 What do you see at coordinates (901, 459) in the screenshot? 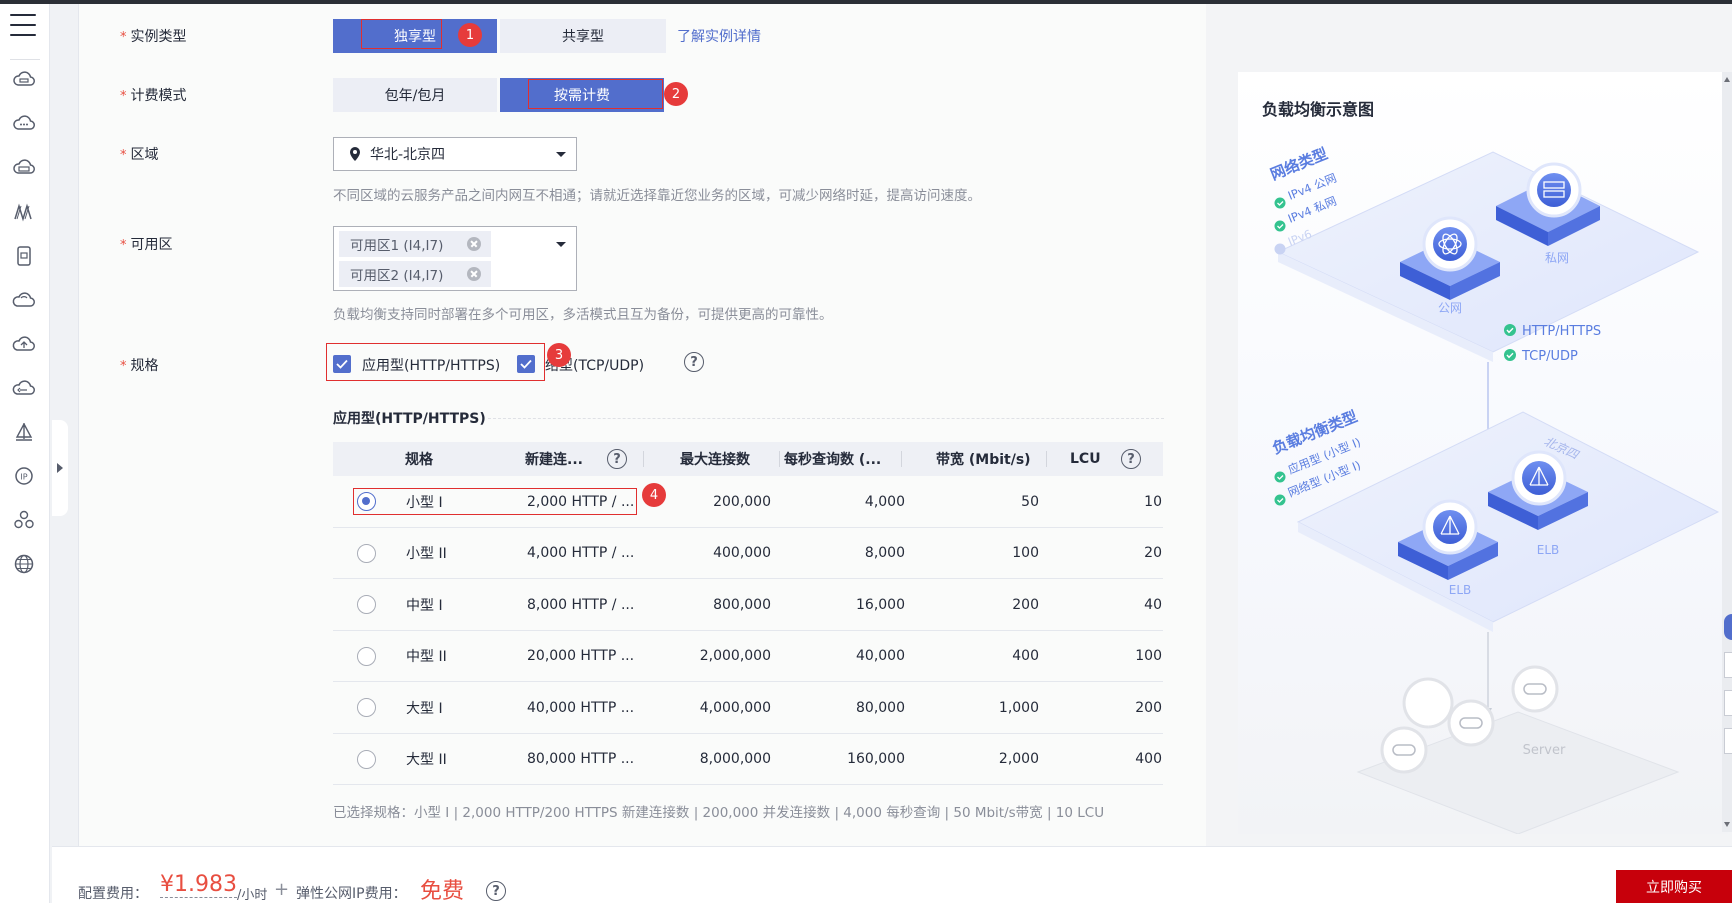
I see `column-separator` at bounding box center [901, 459].